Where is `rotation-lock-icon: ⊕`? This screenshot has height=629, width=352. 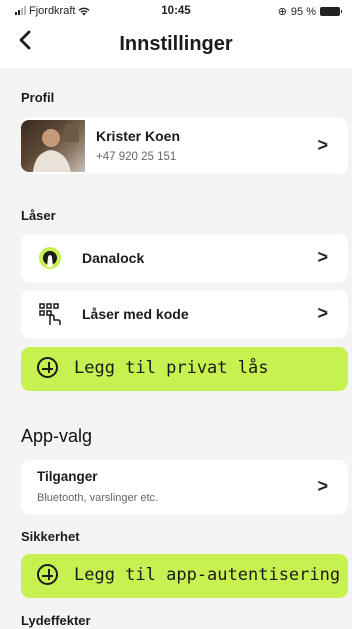 rotation-lock-icon: ⊕ is located at coordinates (282, 12).